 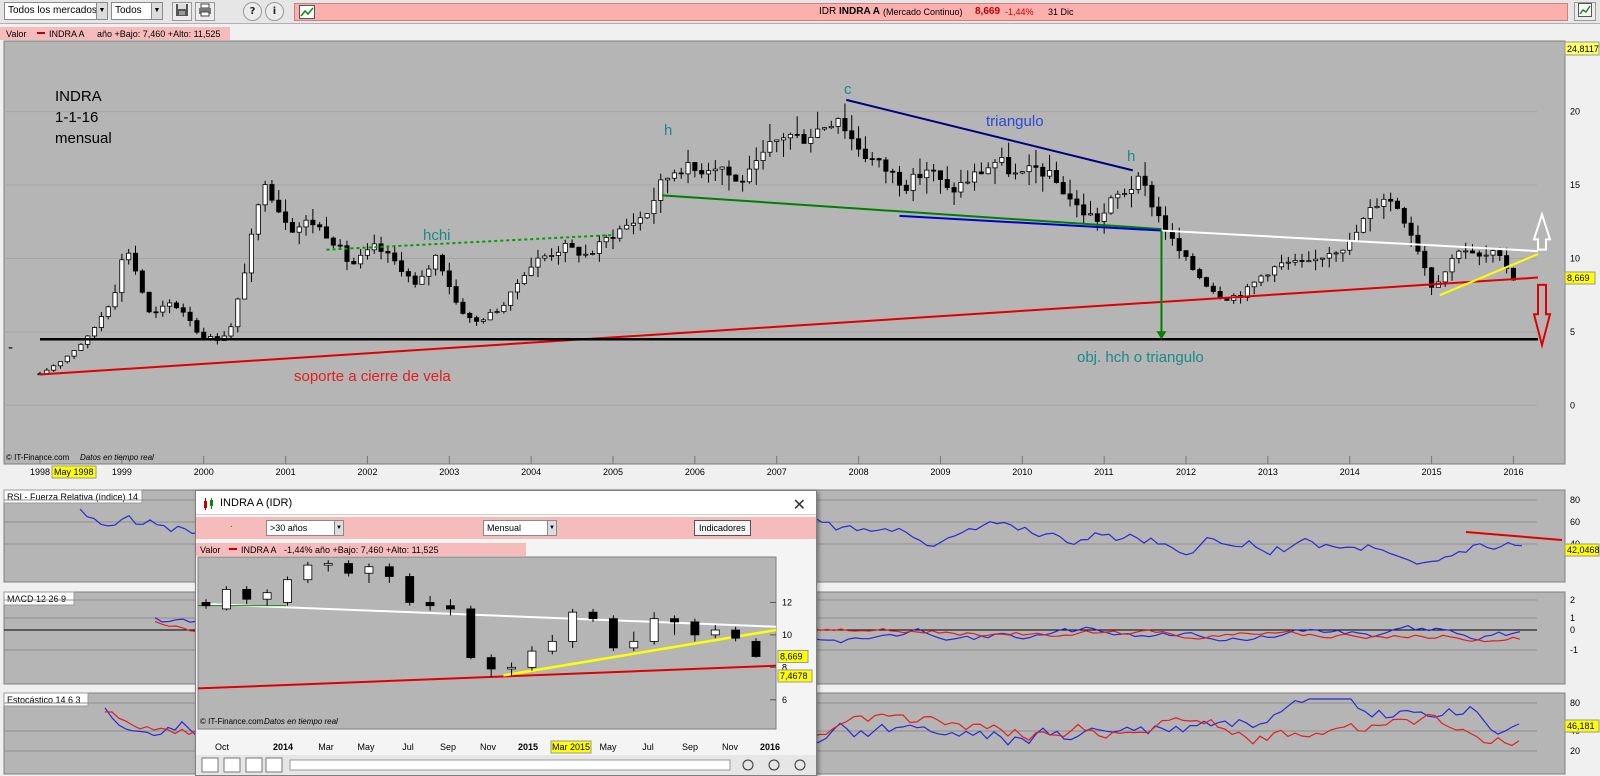 What do you see at coordinates (520, 528) in the screenshot?
I see `interval-select: Mensual ▼` at bounding box center [520, 528].